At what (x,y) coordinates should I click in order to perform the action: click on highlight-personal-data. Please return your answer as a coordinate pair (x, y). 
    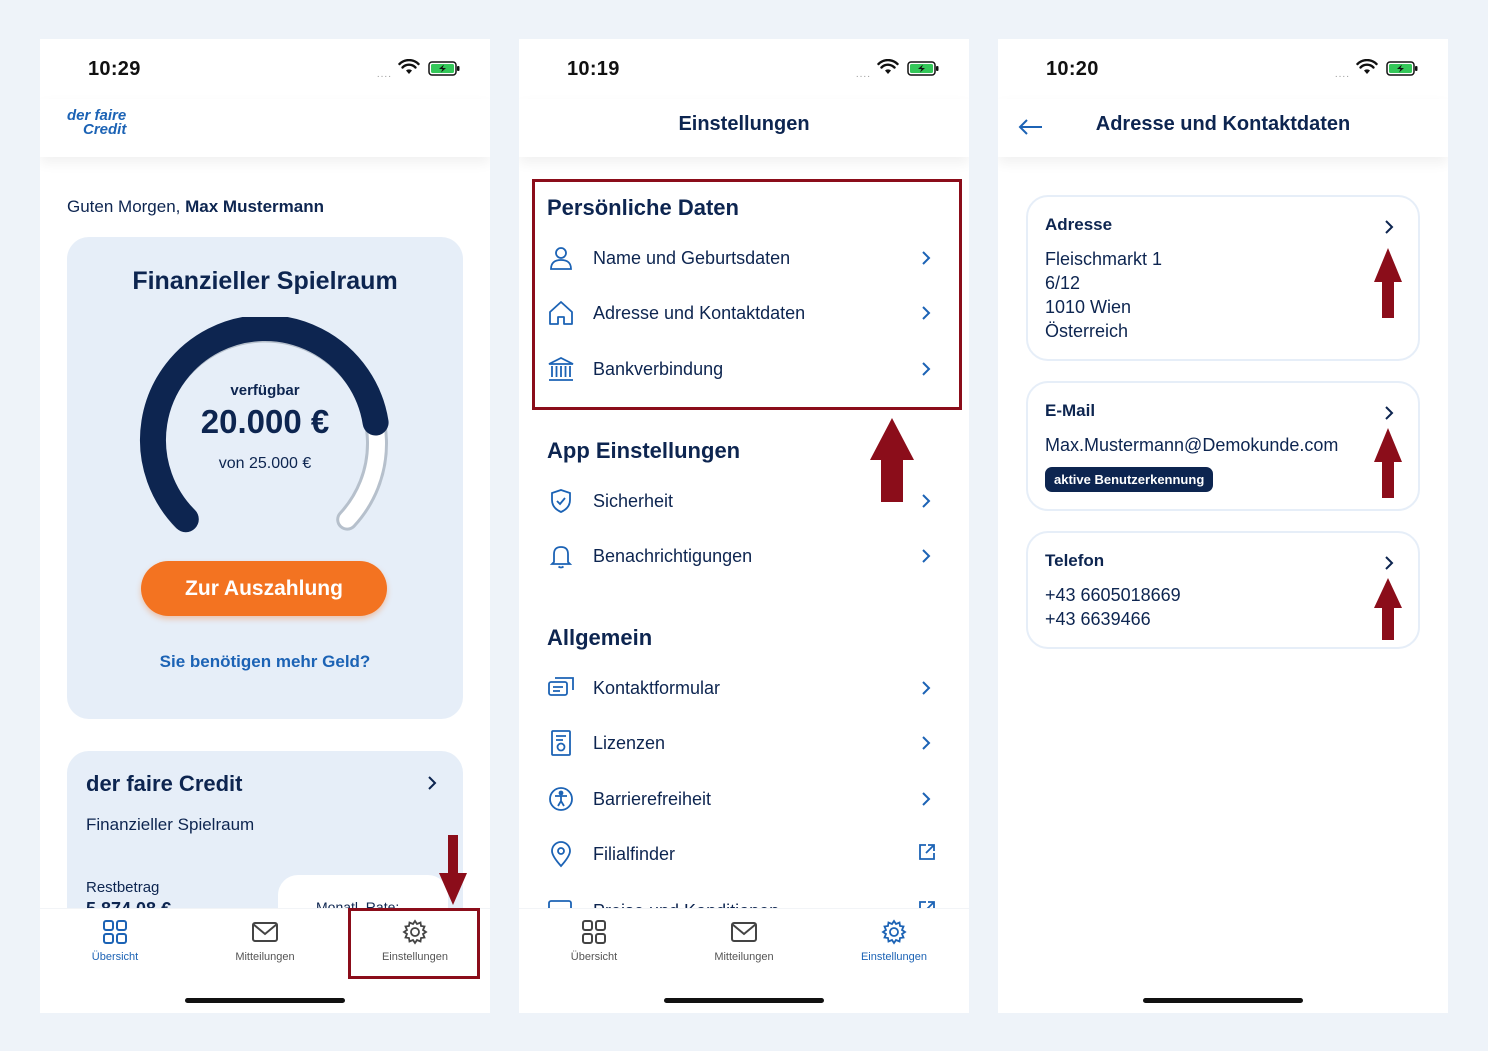
    Looking at the image, I should click on (747, 294).